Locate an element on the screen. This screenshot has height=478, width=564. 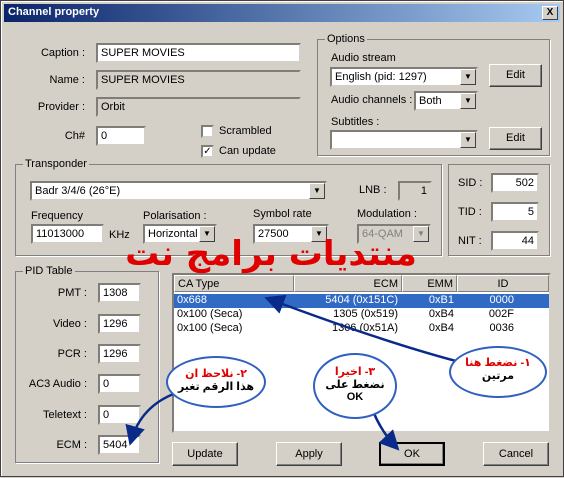
close-button: X is located at coordinates (550, 13).